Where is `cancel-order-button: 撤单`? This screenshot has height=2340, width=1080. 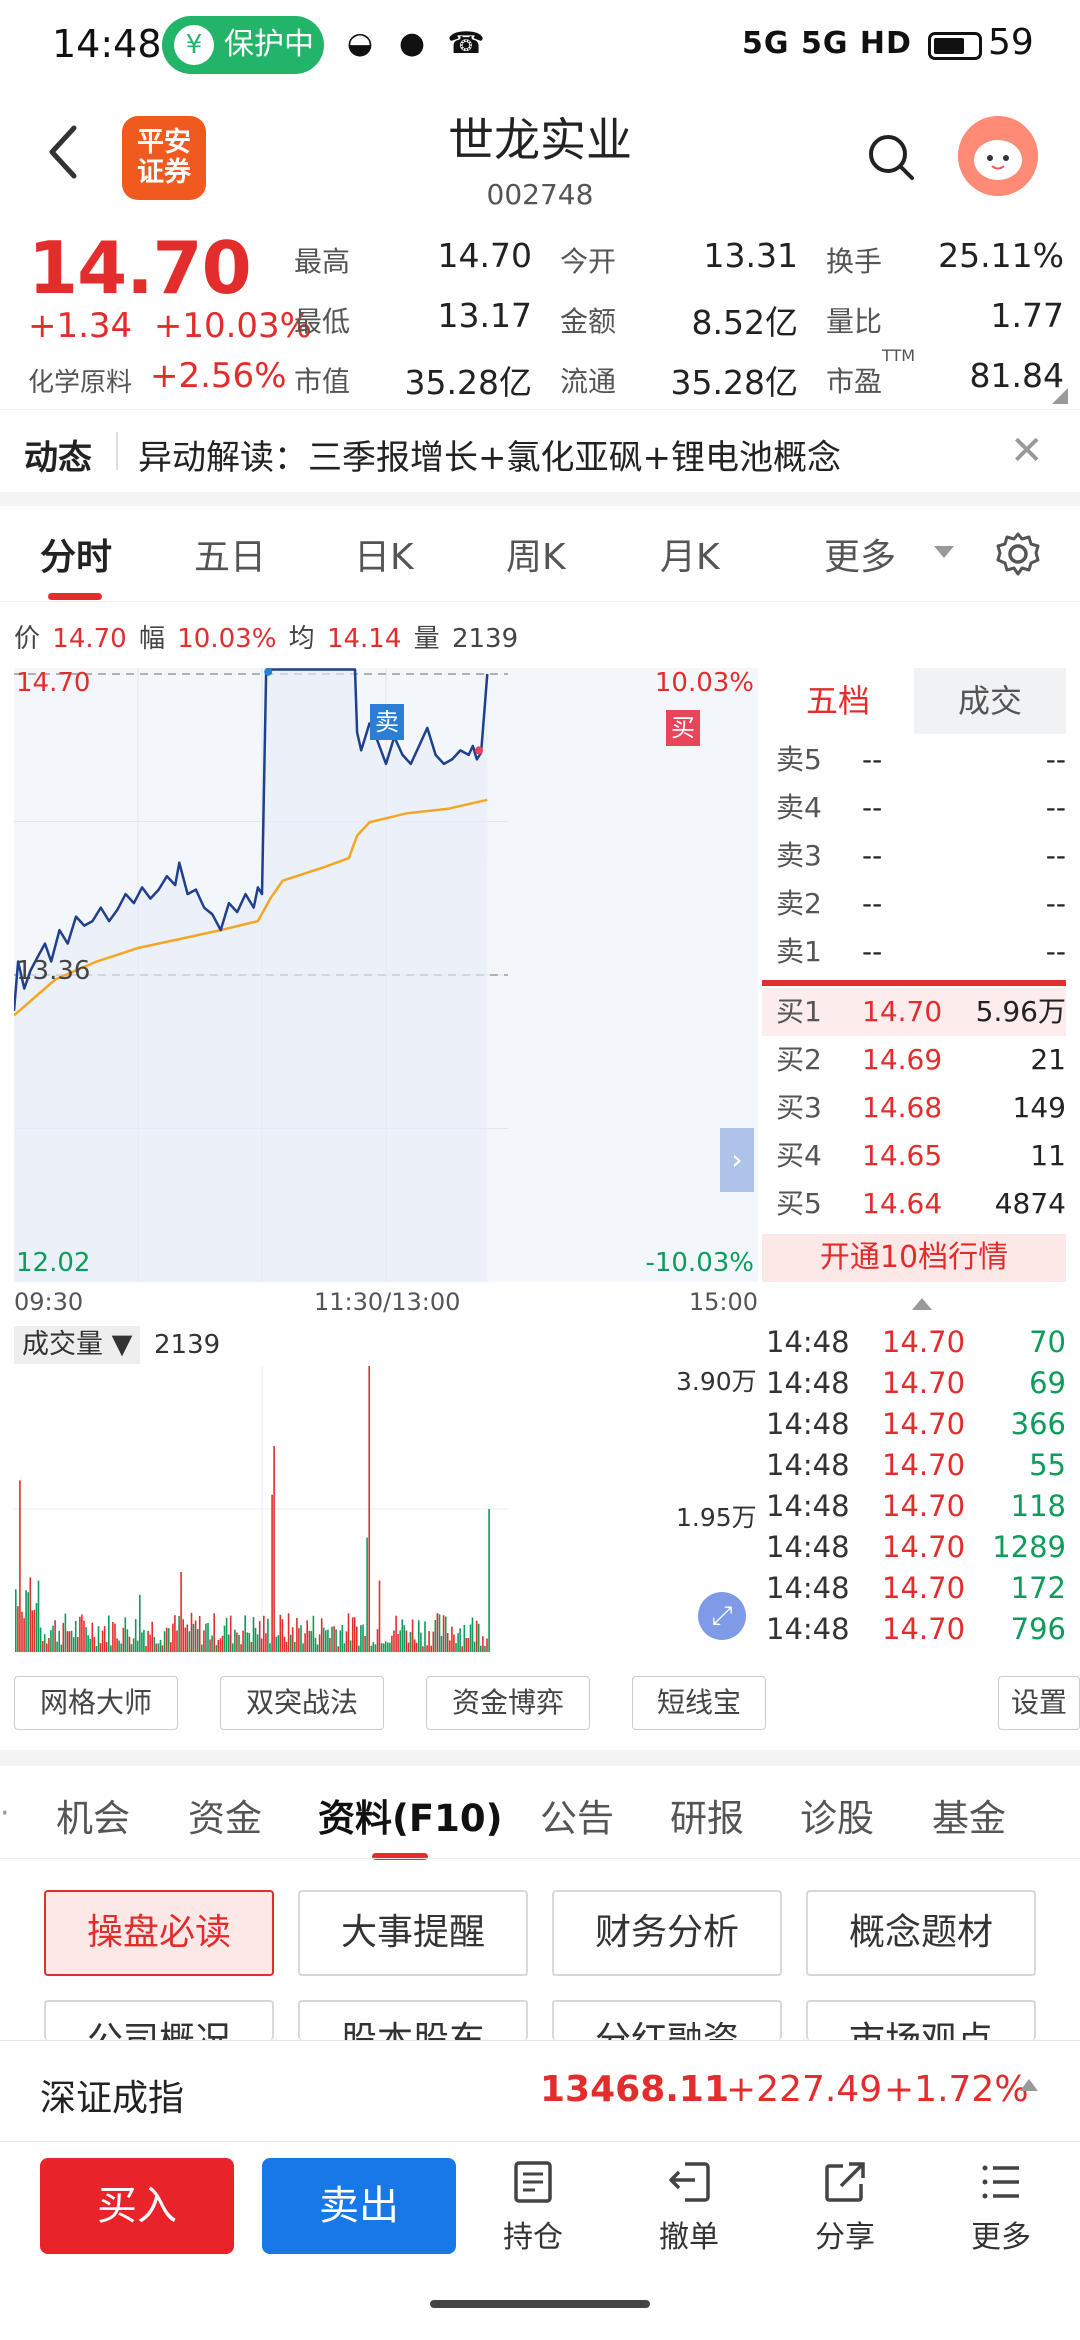
cancel-order-button: 撤单 is located at coordinates (689, 2213).